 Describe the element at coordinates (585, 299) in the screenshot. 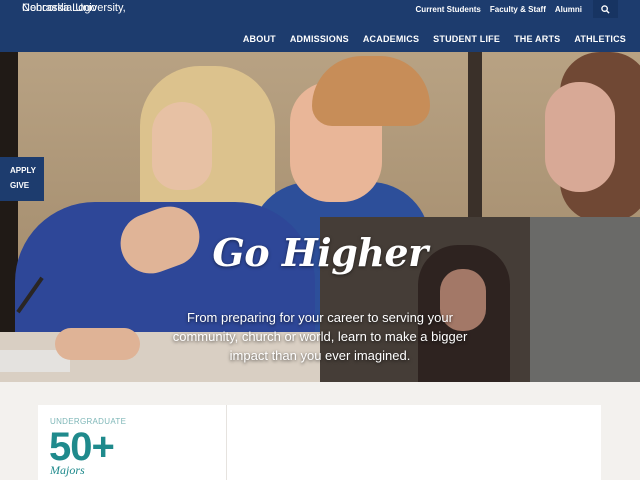

I see `video-wall` at that location.